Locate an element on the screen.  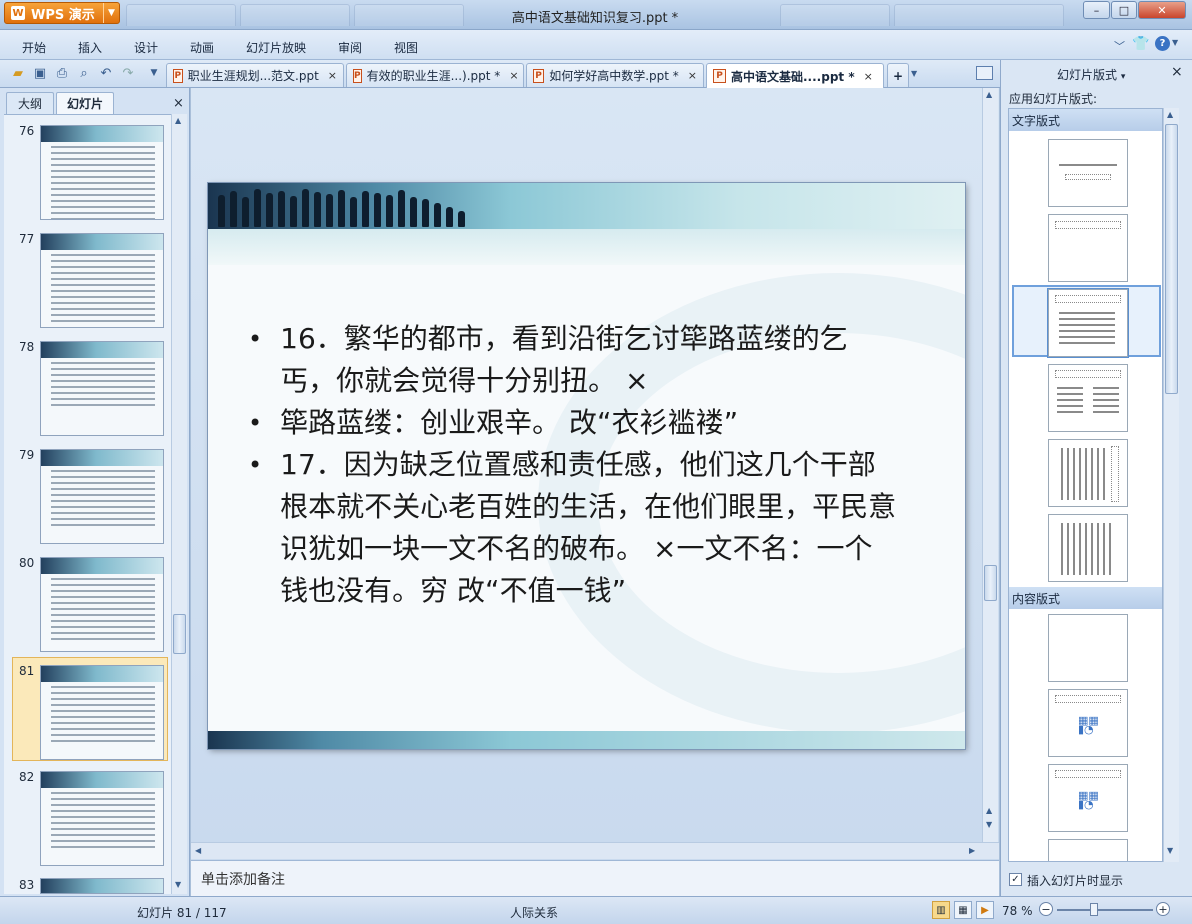
redo-icon: ↷ is located at coordinates (128, 73).